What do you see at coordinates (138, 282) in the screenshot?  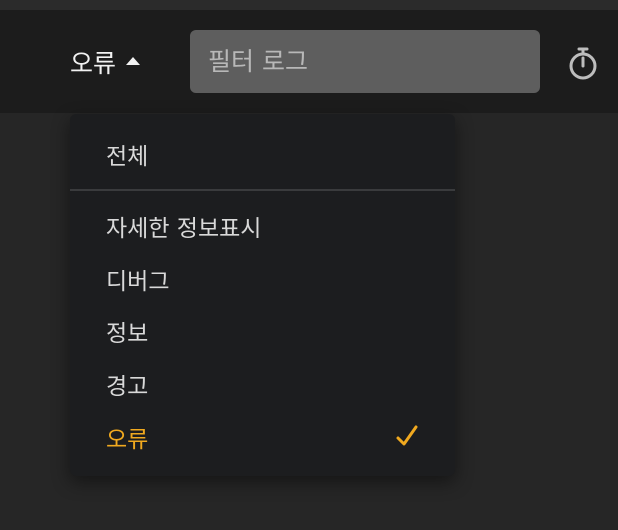 I see `menu-item-label: 디버그` at bounding box center [138, 282].